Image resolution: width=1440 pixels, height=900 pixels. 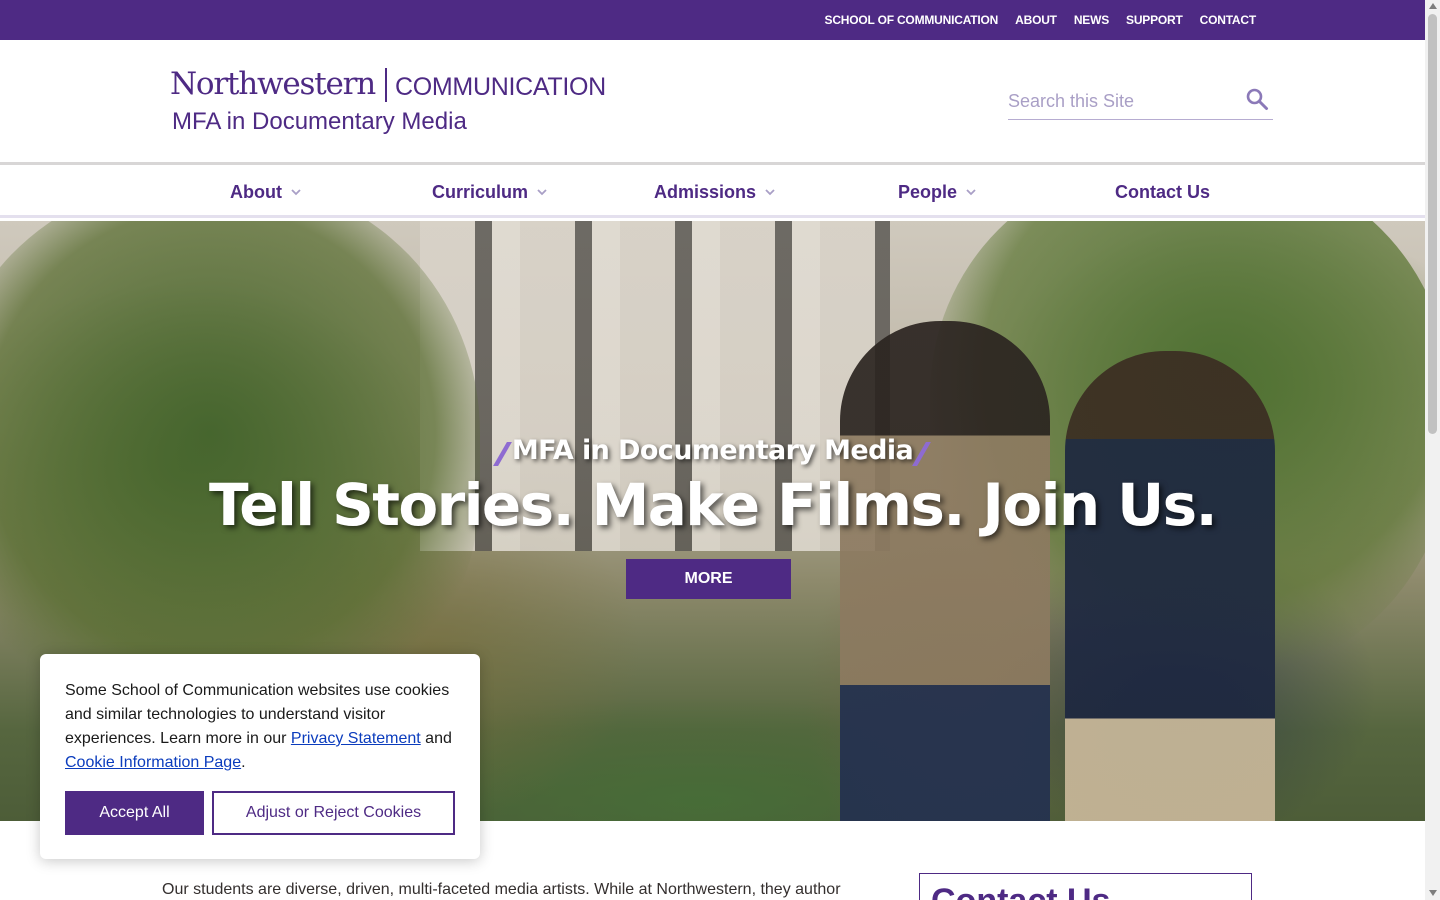 I want to click on accept-all-button: Accept All, so click(x=134, y=813).